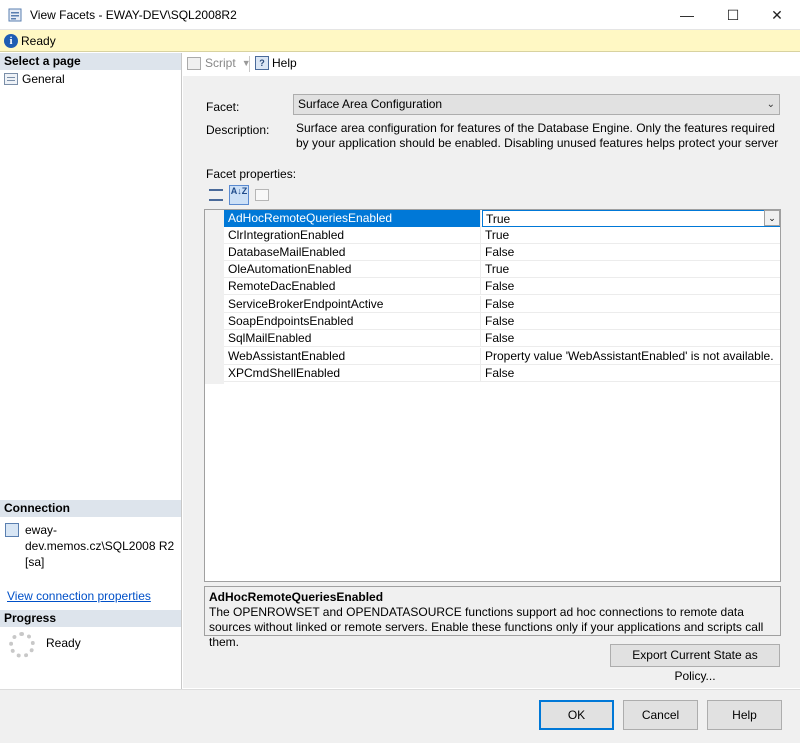  I want to click on property-row: DatabaseMailEnabled False, so click(502, 252).